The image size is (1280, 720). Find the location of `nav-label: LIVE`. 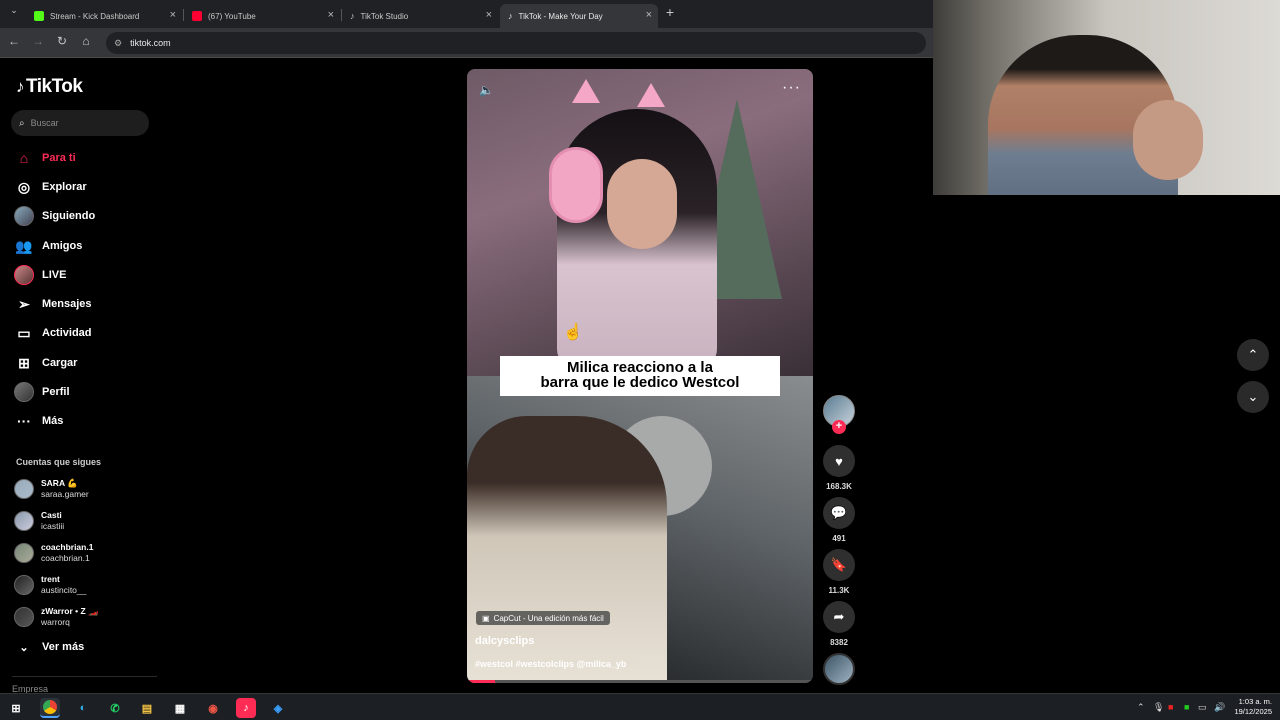

nav-label: LIVE is located at coordinates (54, 275).